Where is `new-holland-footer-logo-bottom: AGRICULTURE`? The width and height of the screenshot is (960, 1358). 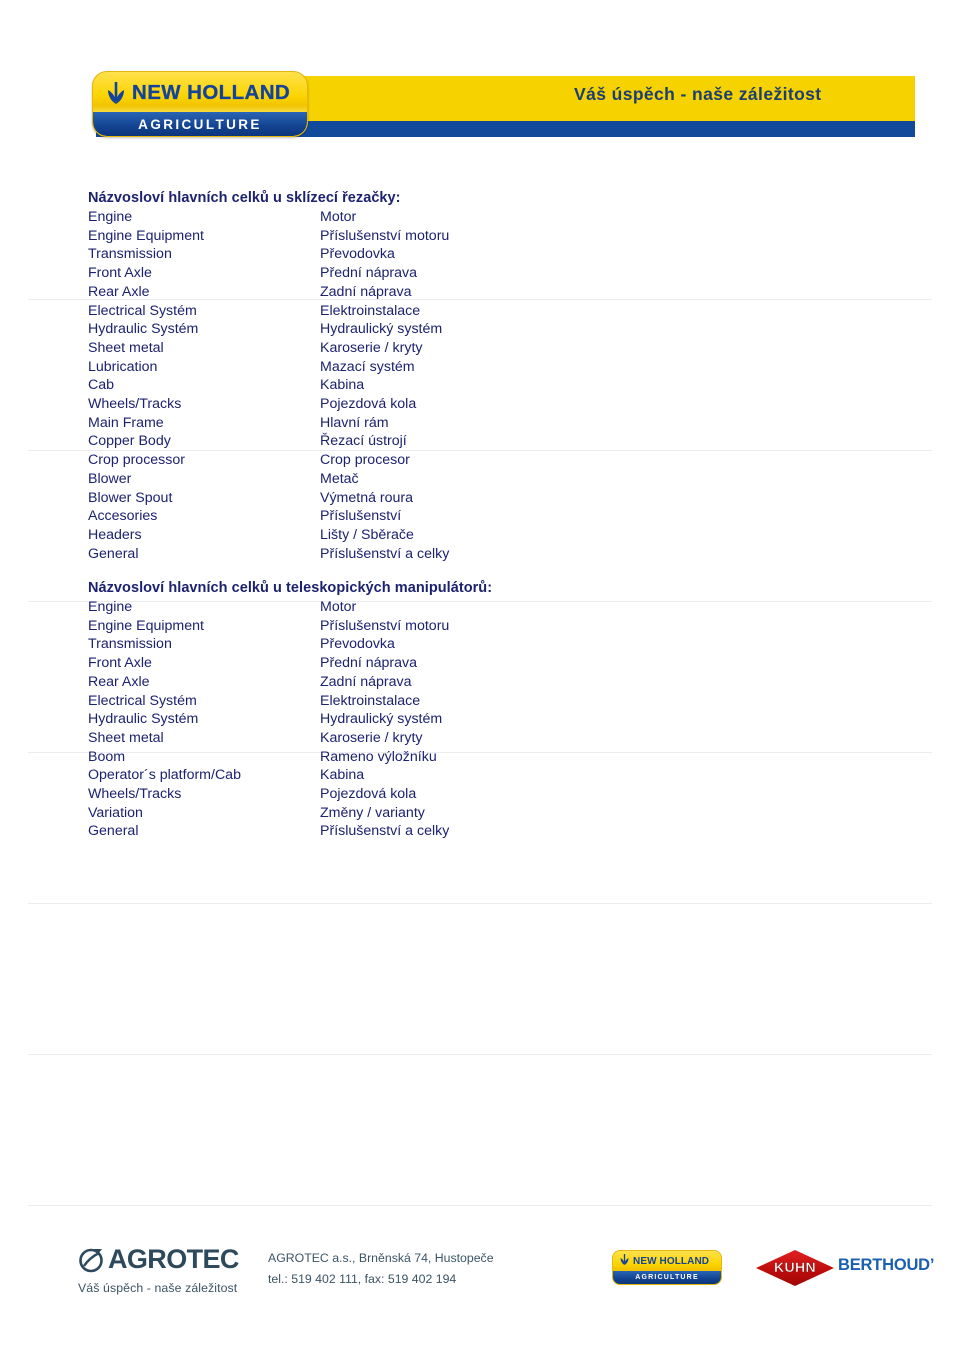 new-holland-footer-logo-bottom: AGRICULTURE is located at coordinates (667, 1277).